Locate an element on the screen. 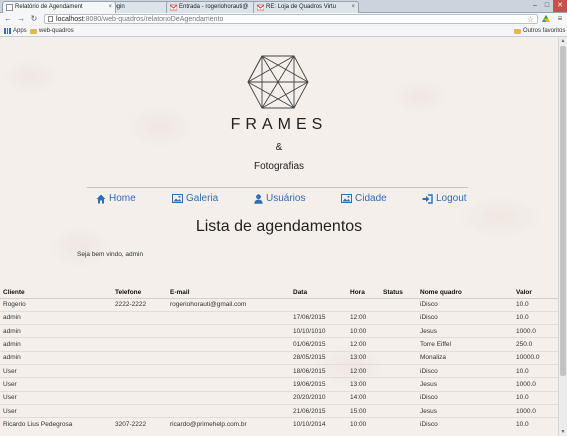 Image resolution: width=567 pixels, height=436 pixels. table-row: admin 10/10/1010 10:00 Jesus 1000.0 is located at coordinates (279, 331).